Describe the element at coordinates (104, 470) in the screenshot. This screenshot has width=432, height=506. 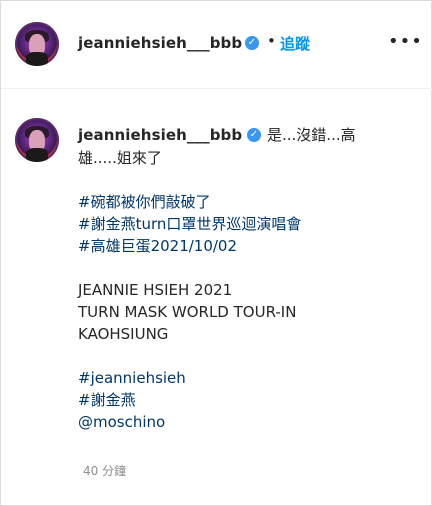
I see `post-timestamp: 40 分鐘` at that location.